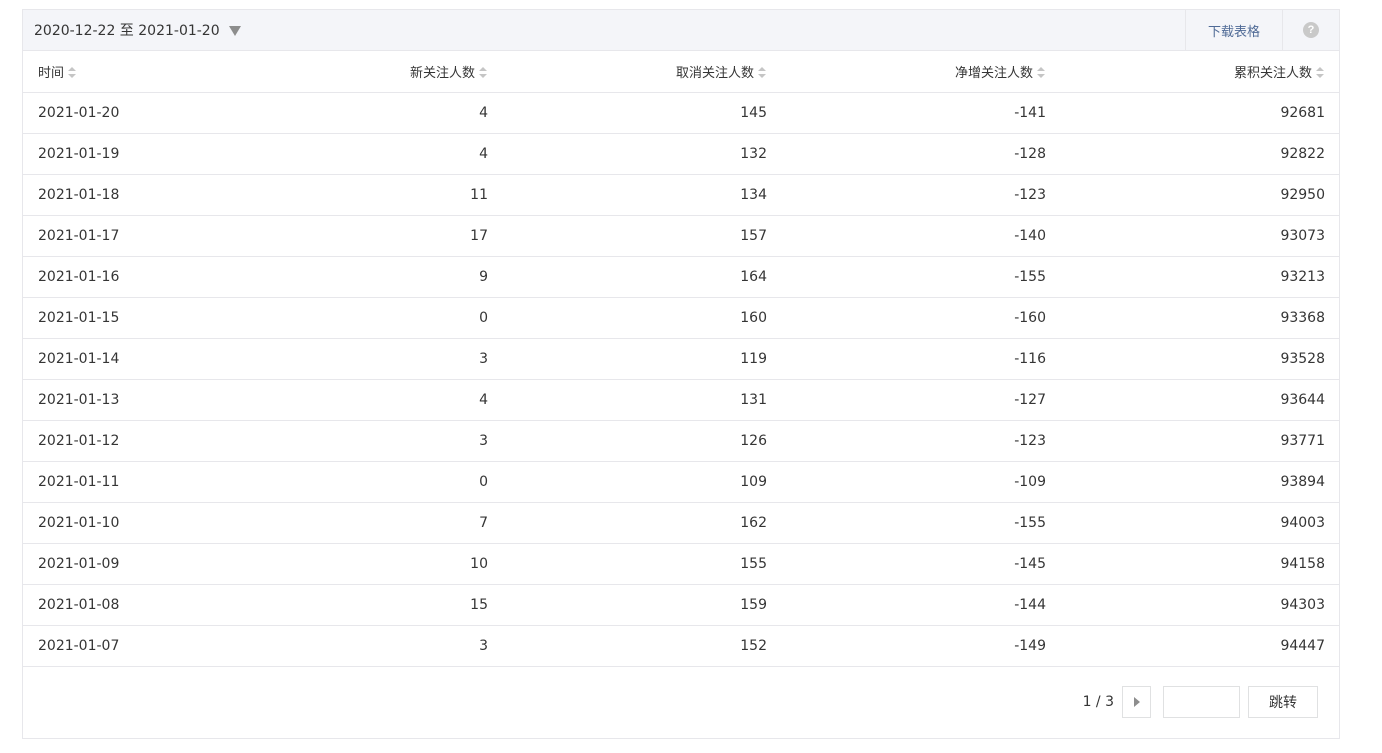 Image resolution: width=1382 pixels, height=753 pixels. What do you see at coordinates (123, 523) in the screenshot?
I see `table-cell: 2021-01-10` at bounding box center [123, 523].